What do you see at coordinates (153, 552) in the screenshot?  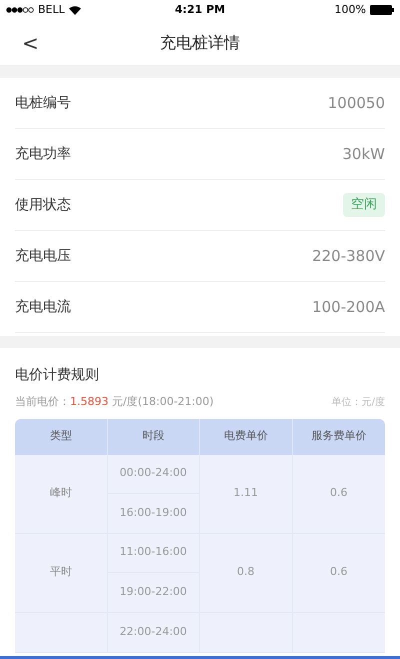 I see `table-cell-text: 11:00-16:00` at bounding box center [153, 552].